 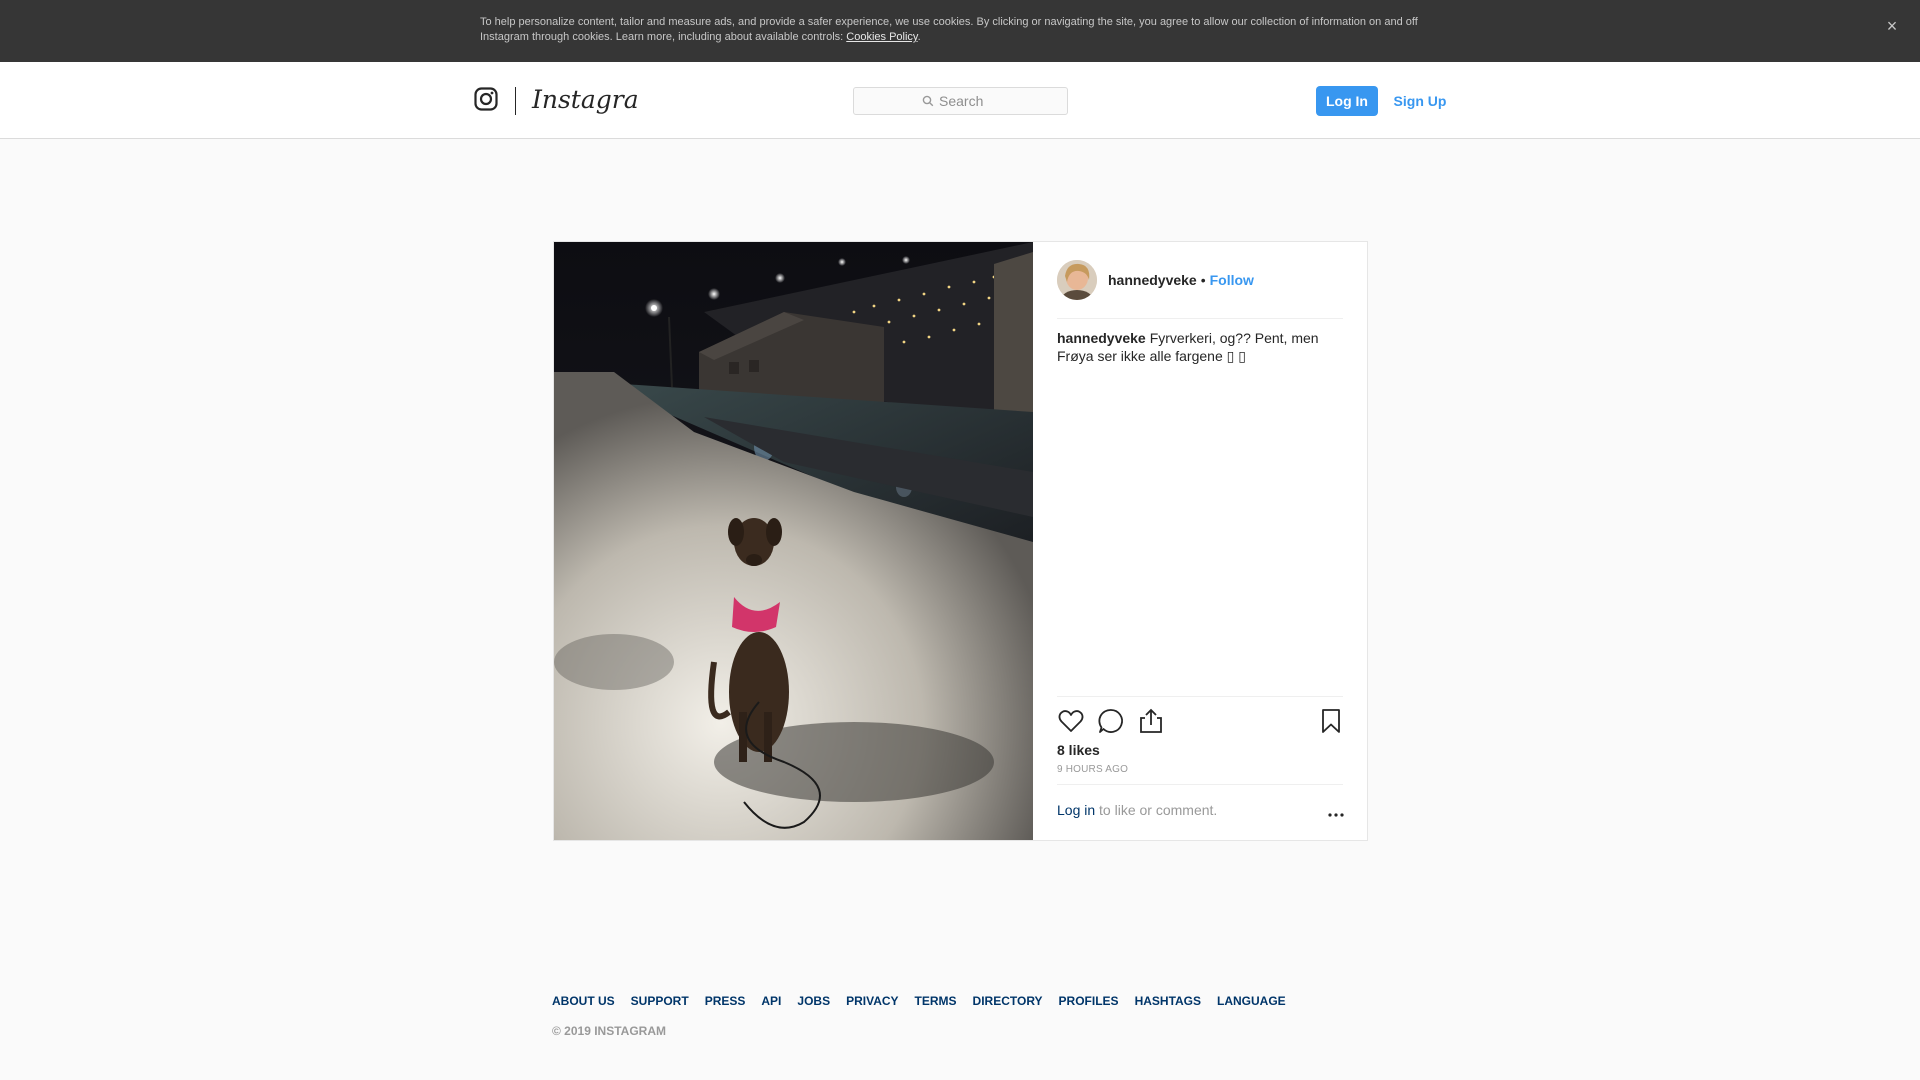 What do you see at coordinates (1892, 26) in the screenshot?
I see `close-icon: ×` at bounding box center [1892, 26].